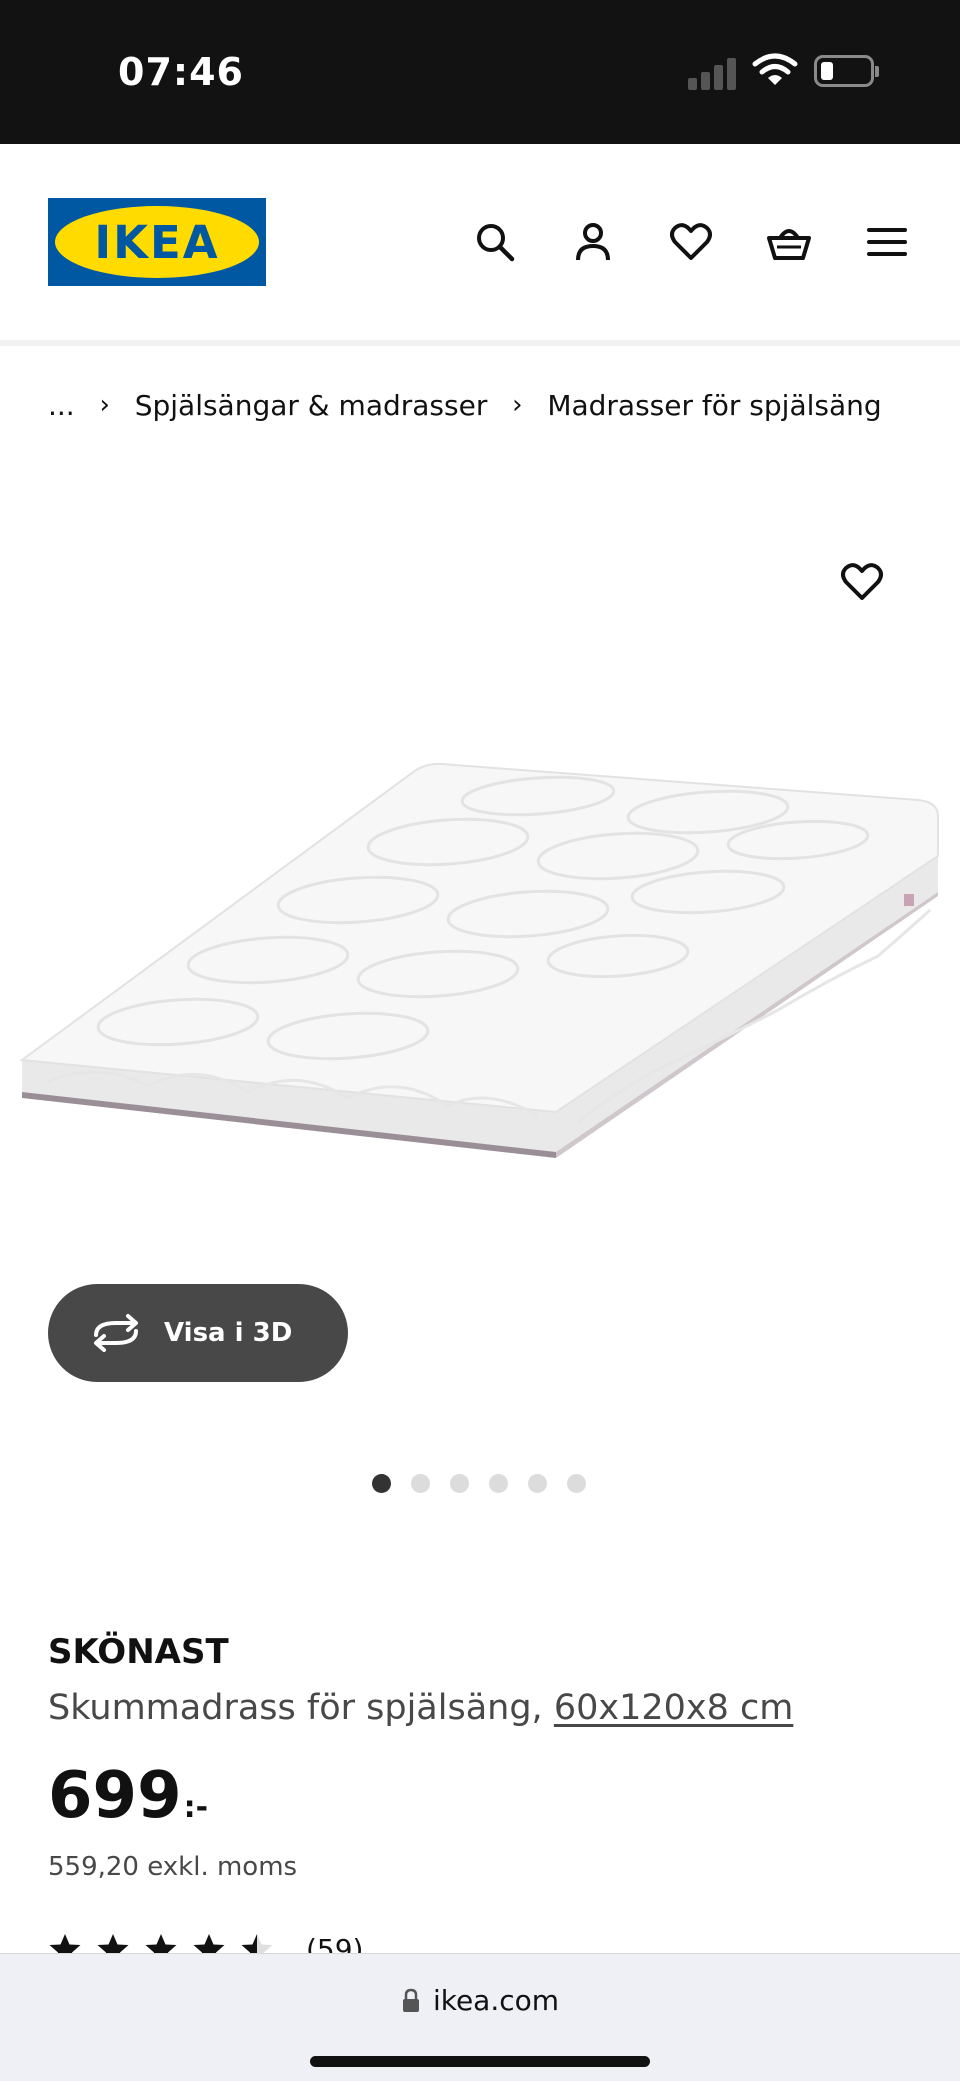  I want to click on browser-address-bar: ikea.com, so click(480, 2017).